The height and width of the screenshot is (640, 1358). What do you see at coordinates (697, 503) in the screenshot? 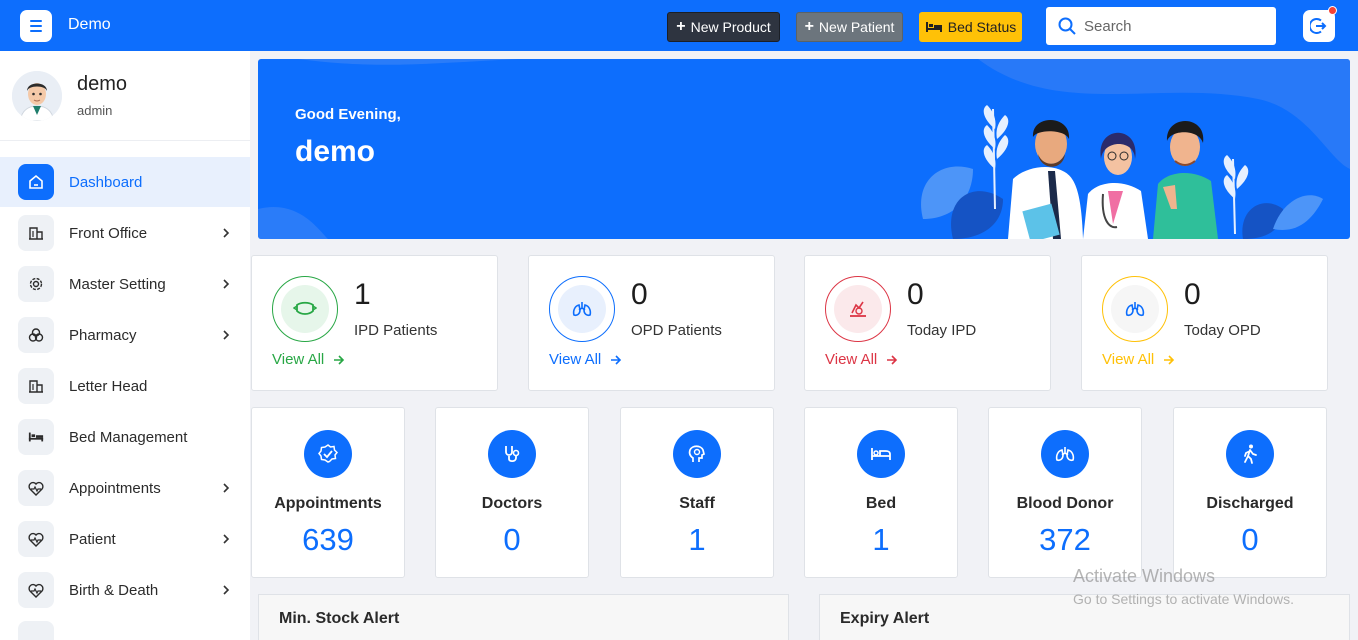
I see `count-label: Staff` at bounding box center [697, 503].